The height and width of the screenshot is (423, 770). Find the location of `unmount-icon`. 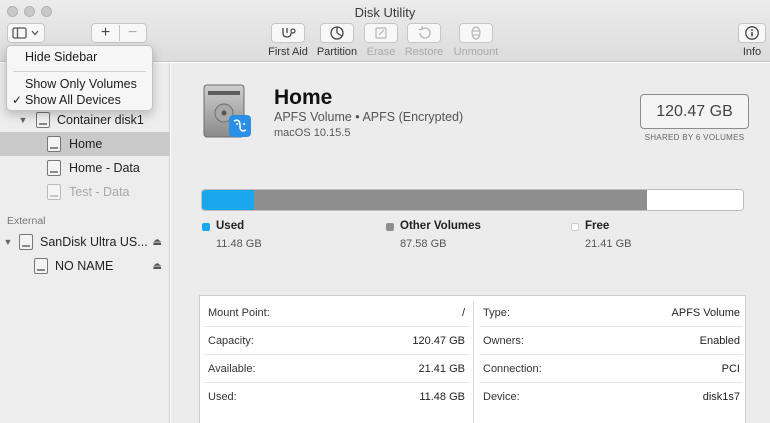

unmount-icon is located at coordinates (476, 33).